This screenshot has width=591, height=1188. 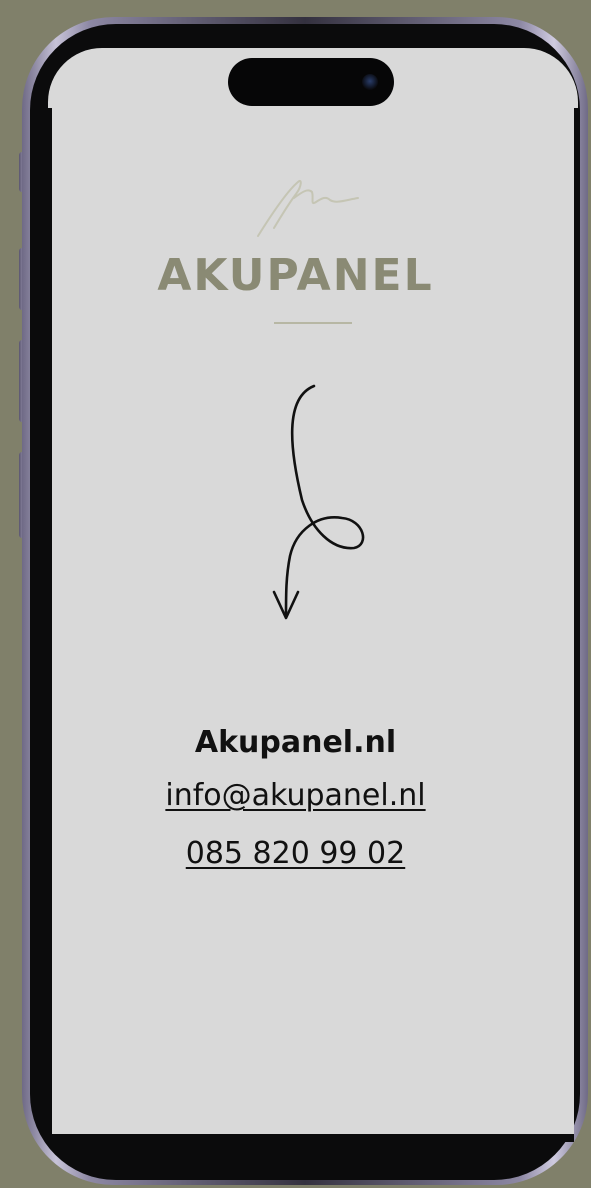 I want to click on email-link: info@akupanel.nl, so click(x=295, y=795).